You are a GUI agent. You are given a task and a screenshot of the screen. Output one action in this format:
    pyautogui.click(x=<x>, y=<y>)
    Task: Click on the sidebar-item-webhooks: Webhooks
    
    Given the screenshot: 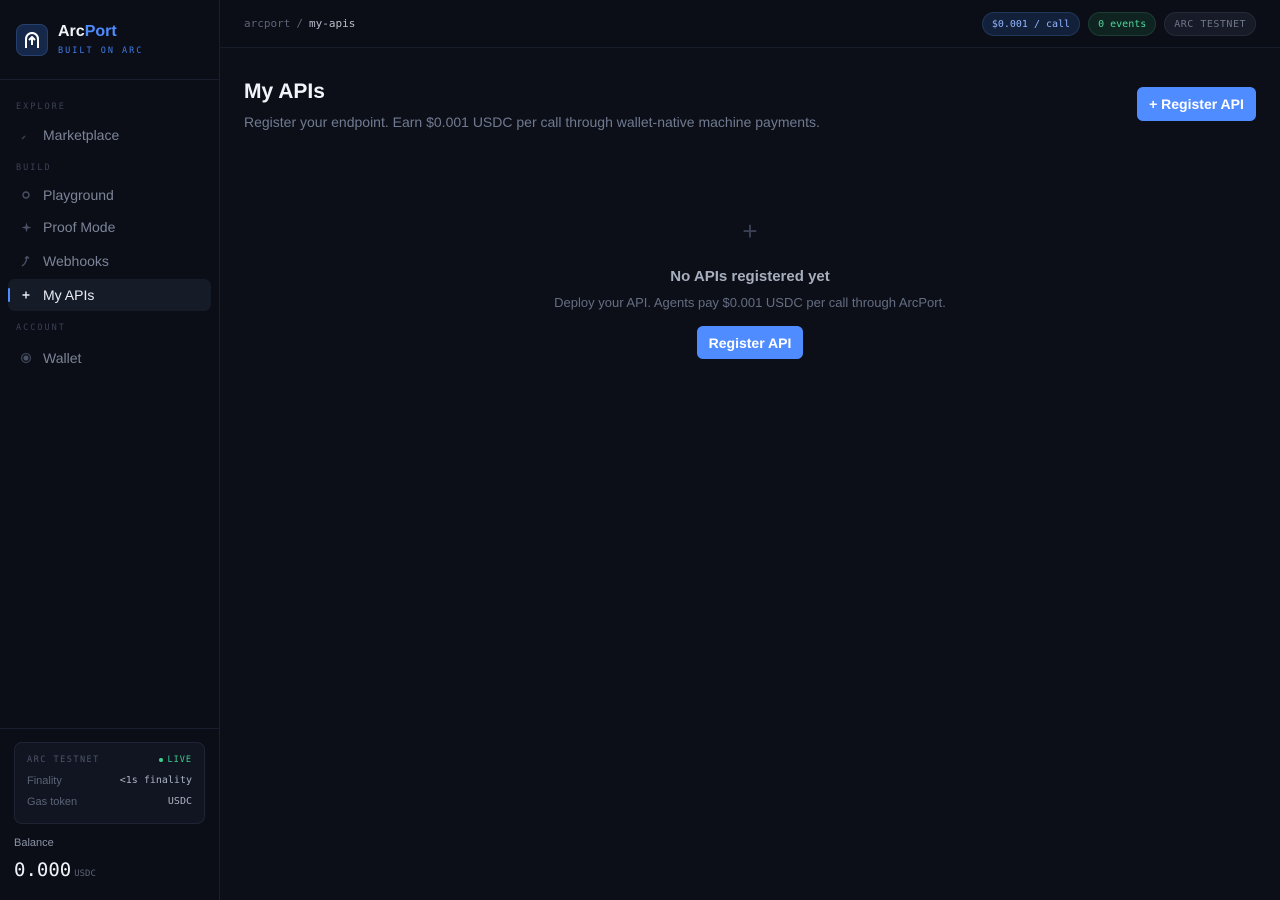 What is the action you would take?
    pyautogui.click(x=109, y=261)
    